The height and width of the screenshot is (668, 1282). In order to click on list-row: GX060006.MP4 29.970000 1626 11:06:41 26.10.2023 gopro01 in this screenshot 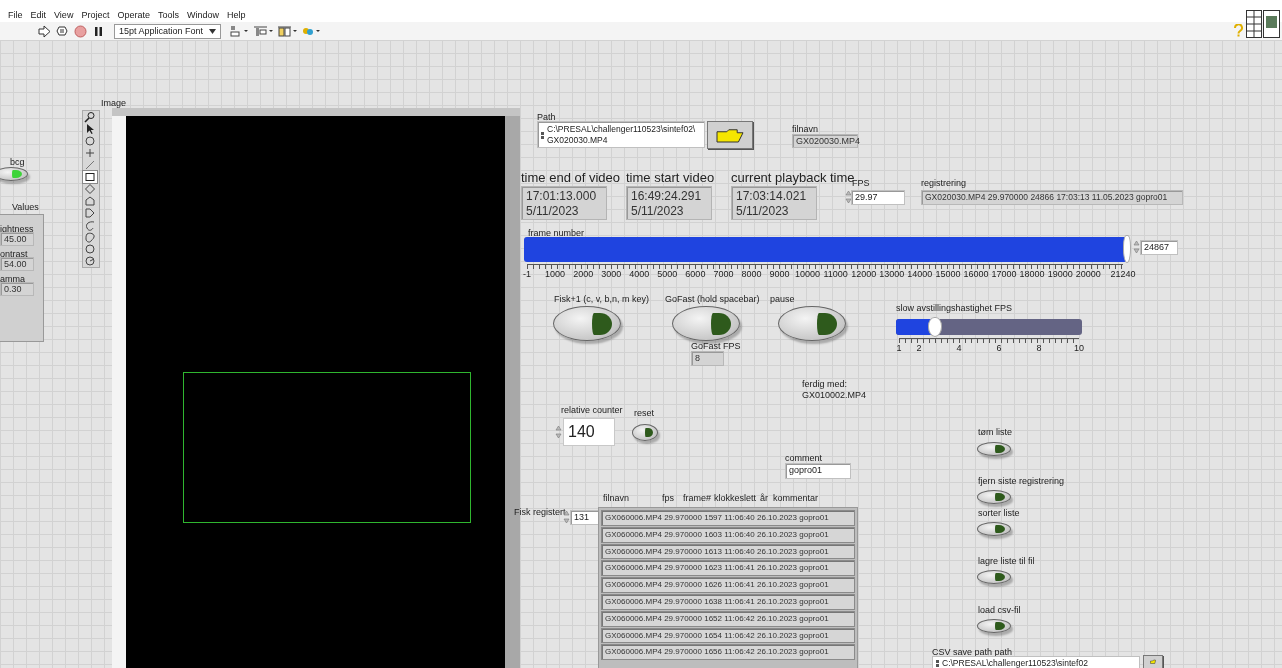, I will do `click(728, 585)`.